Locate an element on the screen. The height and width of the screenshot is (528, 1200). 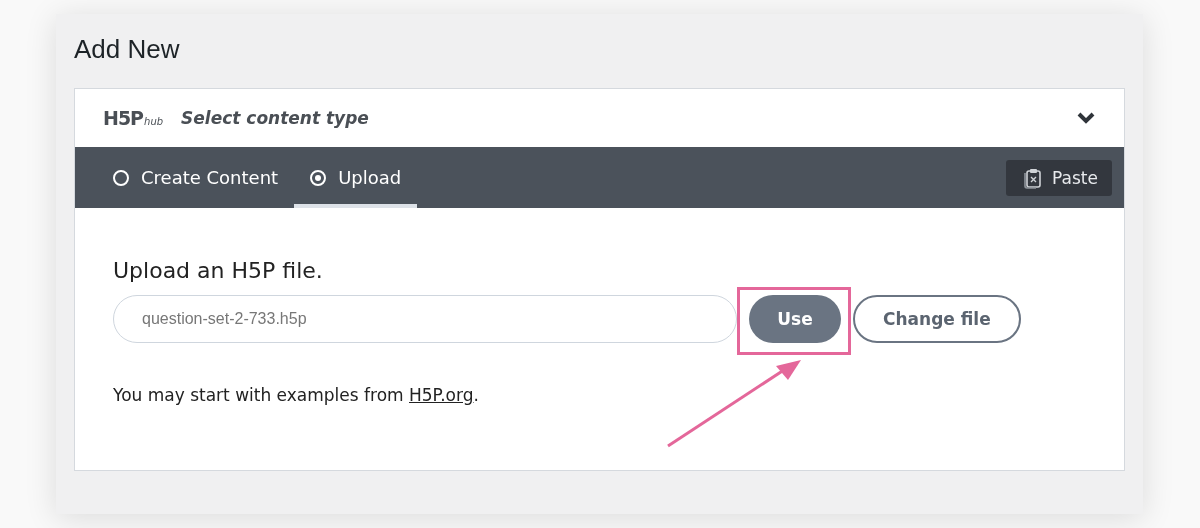
use-button: Use is located at coordinates (795, 319).